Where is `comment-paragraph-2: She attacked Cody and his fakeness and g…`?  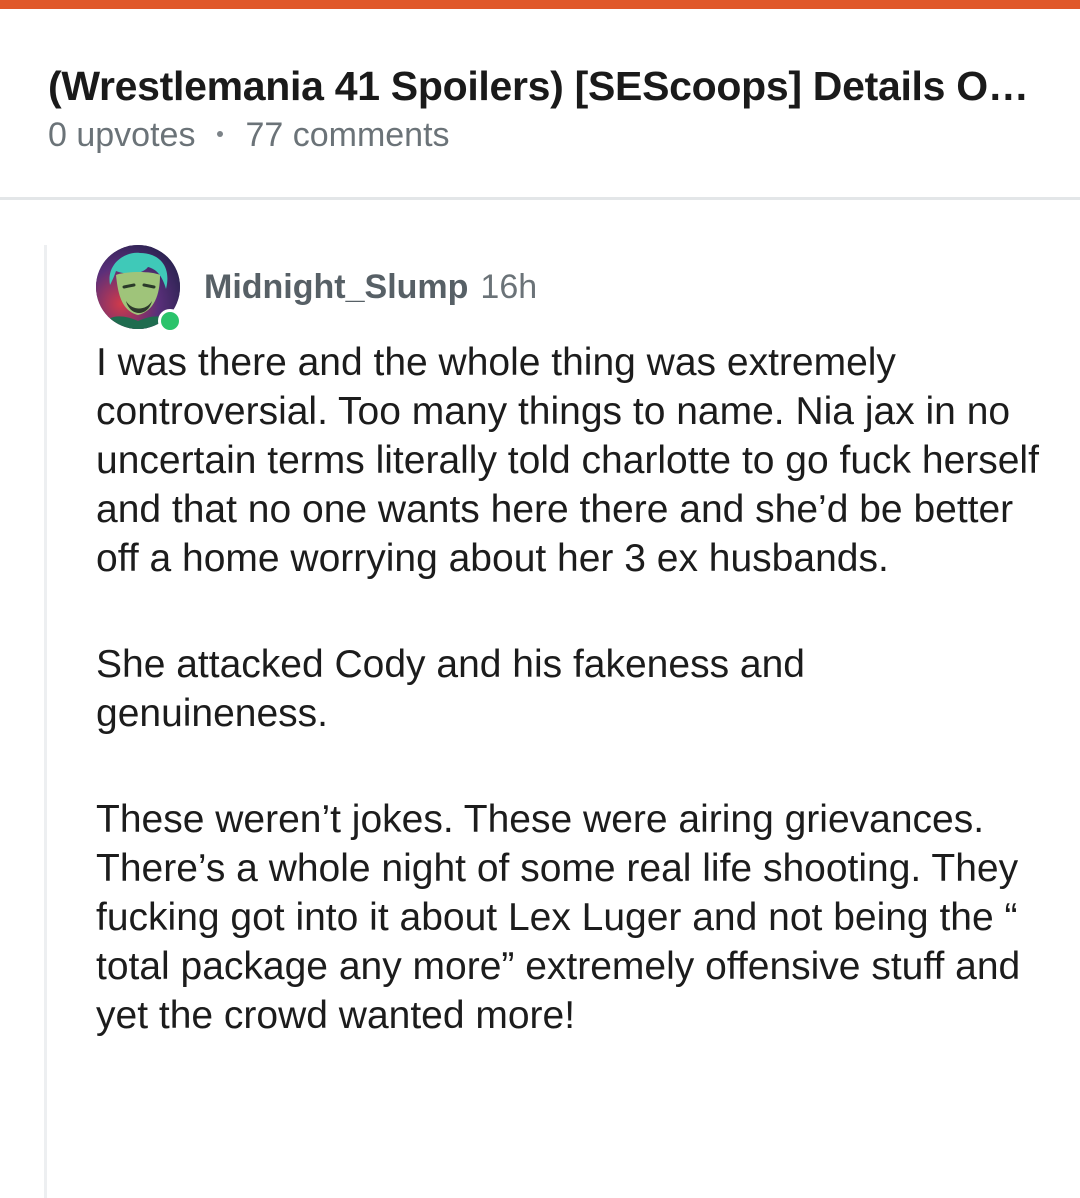
comment-paragraph-2: She attacked Cody and his fakeness and g… is located at coordinates (450, 689).